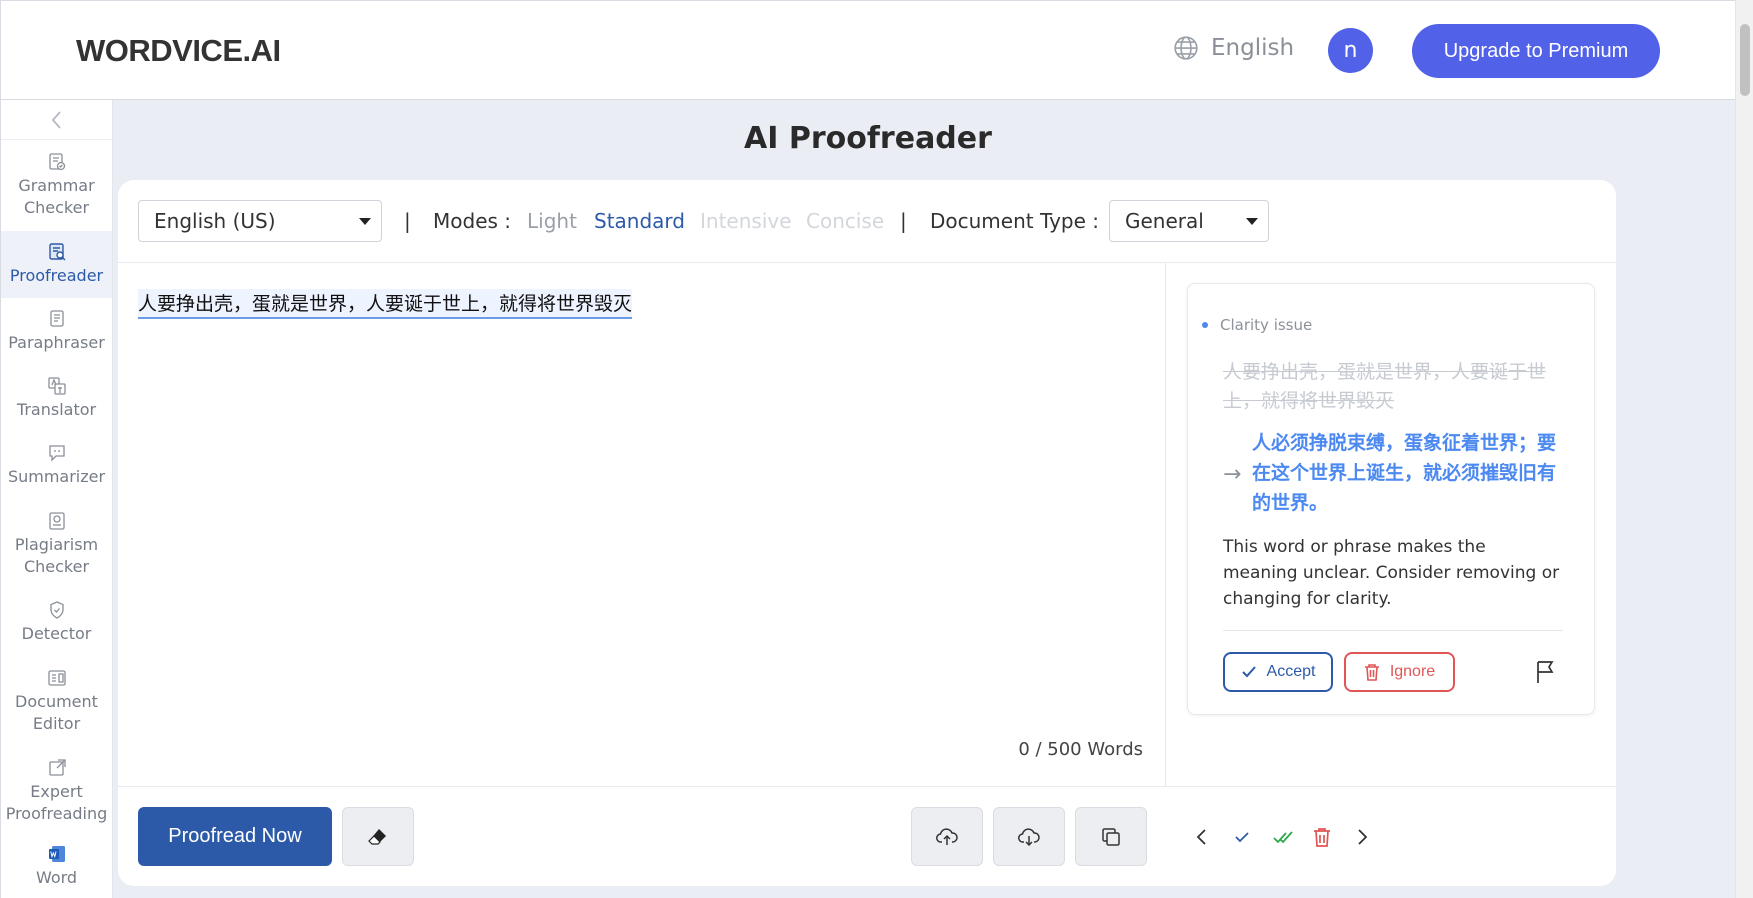 The width and height of the screenshot is (1753, 898). What do you see at coordinates (1080, 749) in the screenshot?
I see `word-count: 0 / 500 Words` at bounding box center [1080, 749].